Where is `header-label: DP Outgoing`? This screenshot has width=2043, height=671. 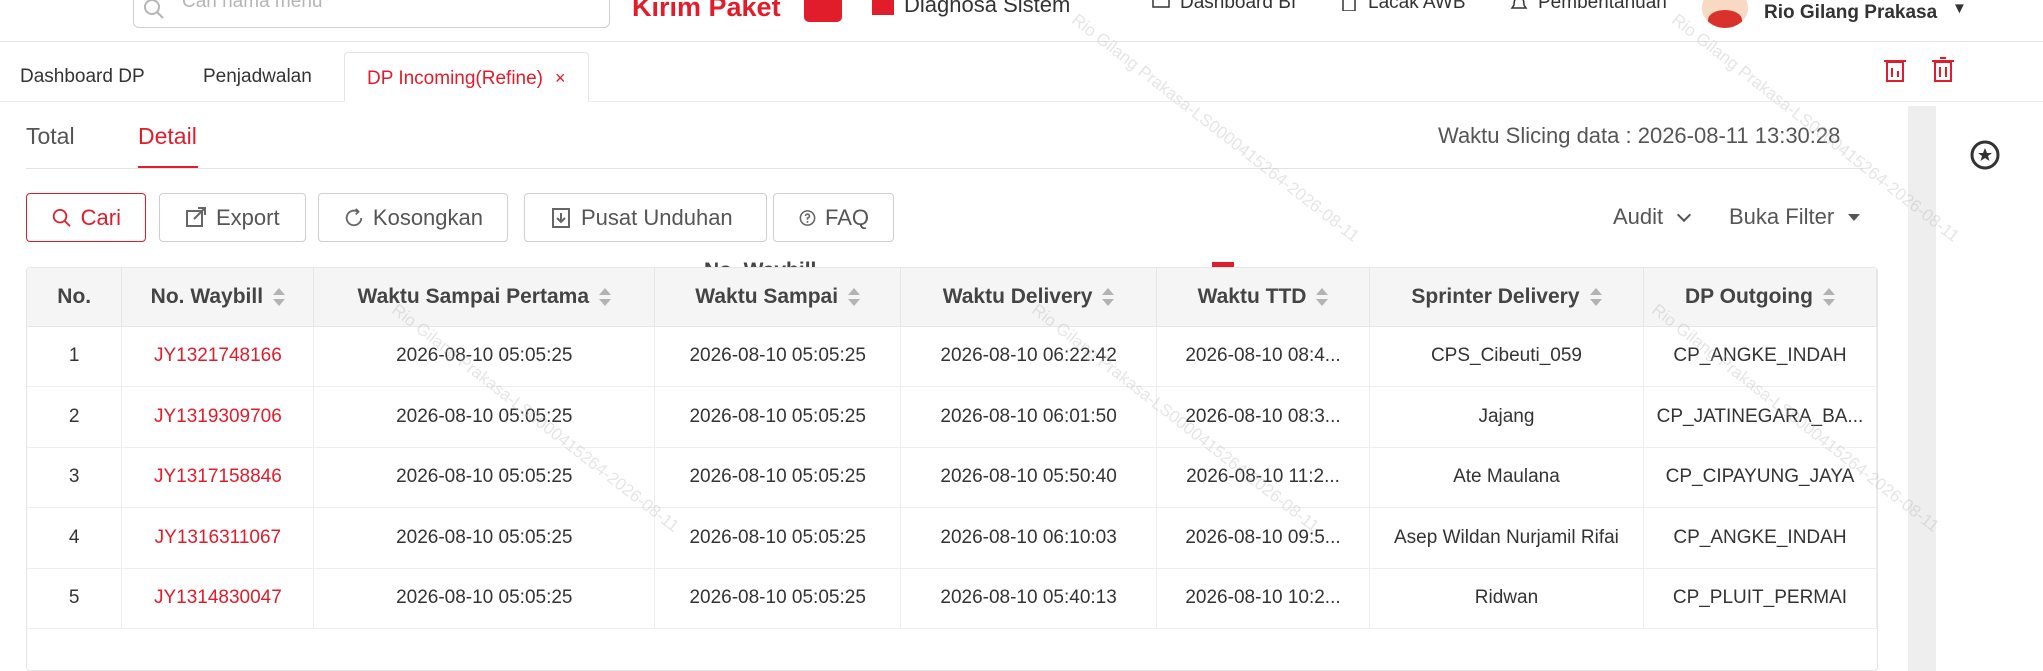
header-label: DP Outgoing is located at coordinates (1749, 296).